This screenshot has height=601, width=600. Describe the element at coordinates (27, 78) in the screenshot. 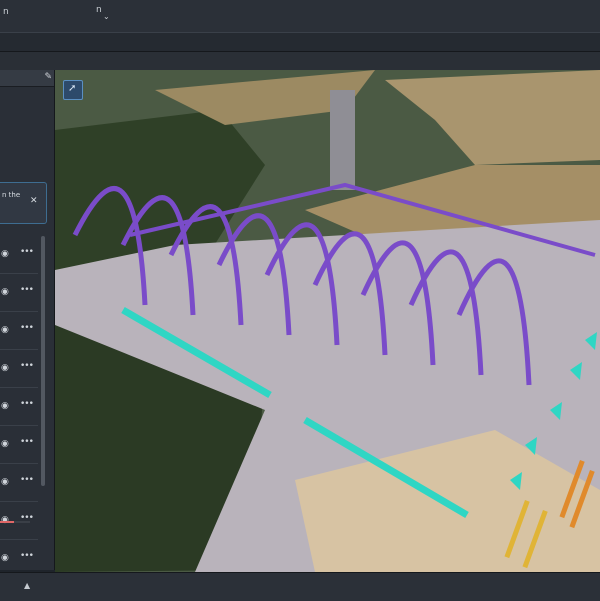

I see `panel-header: ✎` at that location.